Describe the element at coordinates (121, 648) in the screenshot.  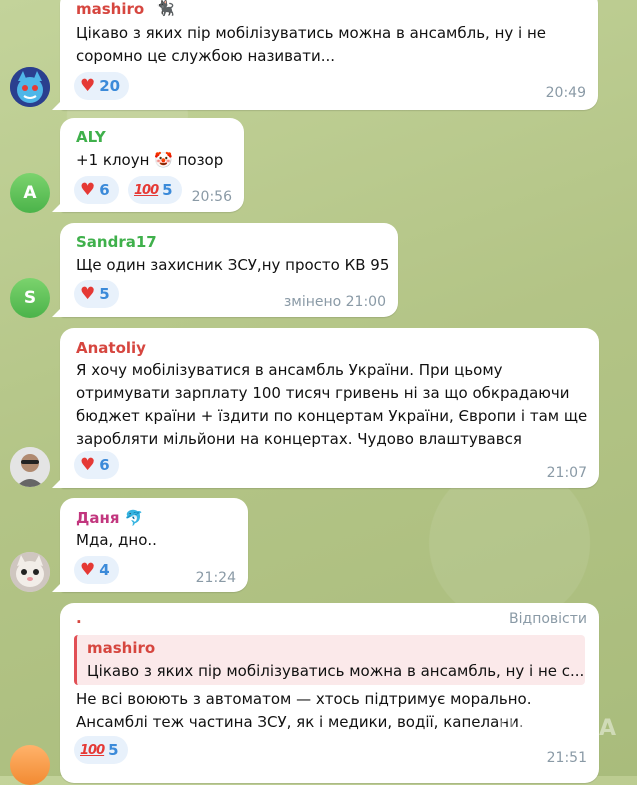
I see `quote-sender: mashiro` at that location.